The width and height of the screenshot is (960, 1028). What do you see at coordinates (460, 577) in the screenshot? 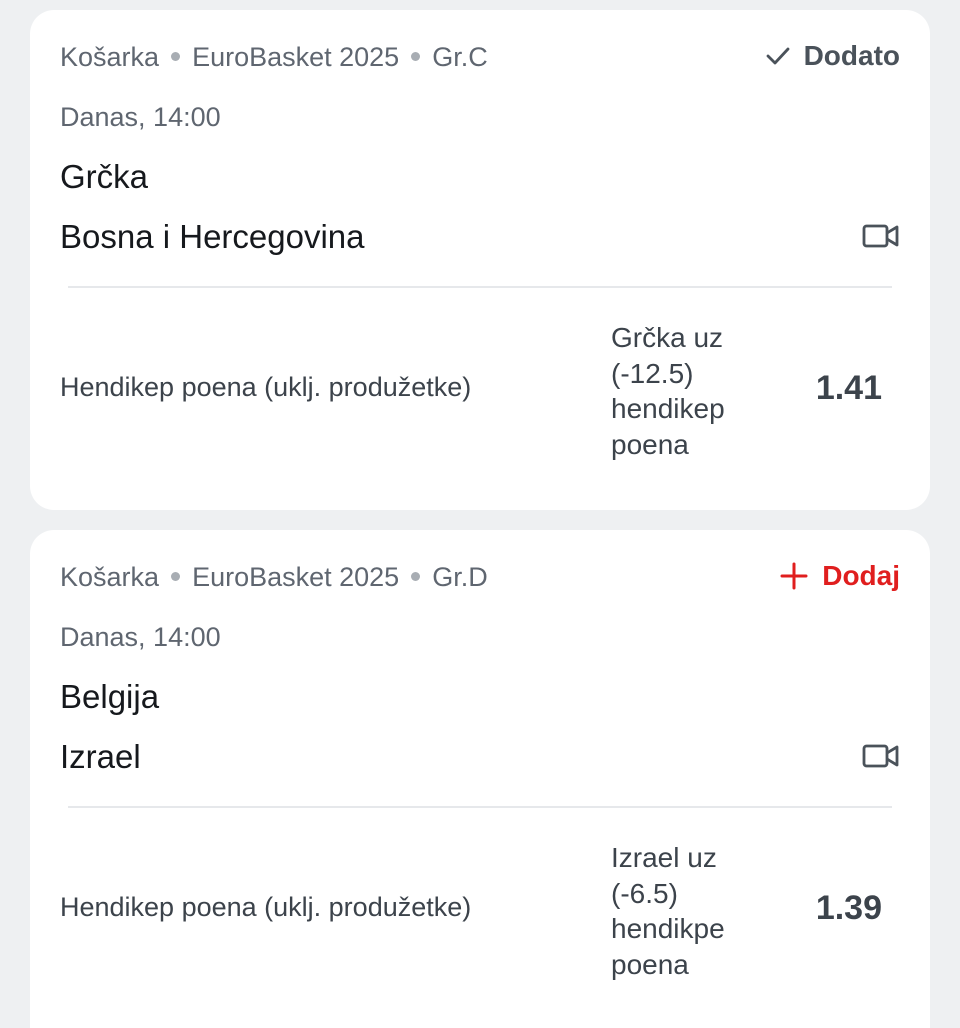
I see `group-label: Gr.D` at bounding box center [460, 577].